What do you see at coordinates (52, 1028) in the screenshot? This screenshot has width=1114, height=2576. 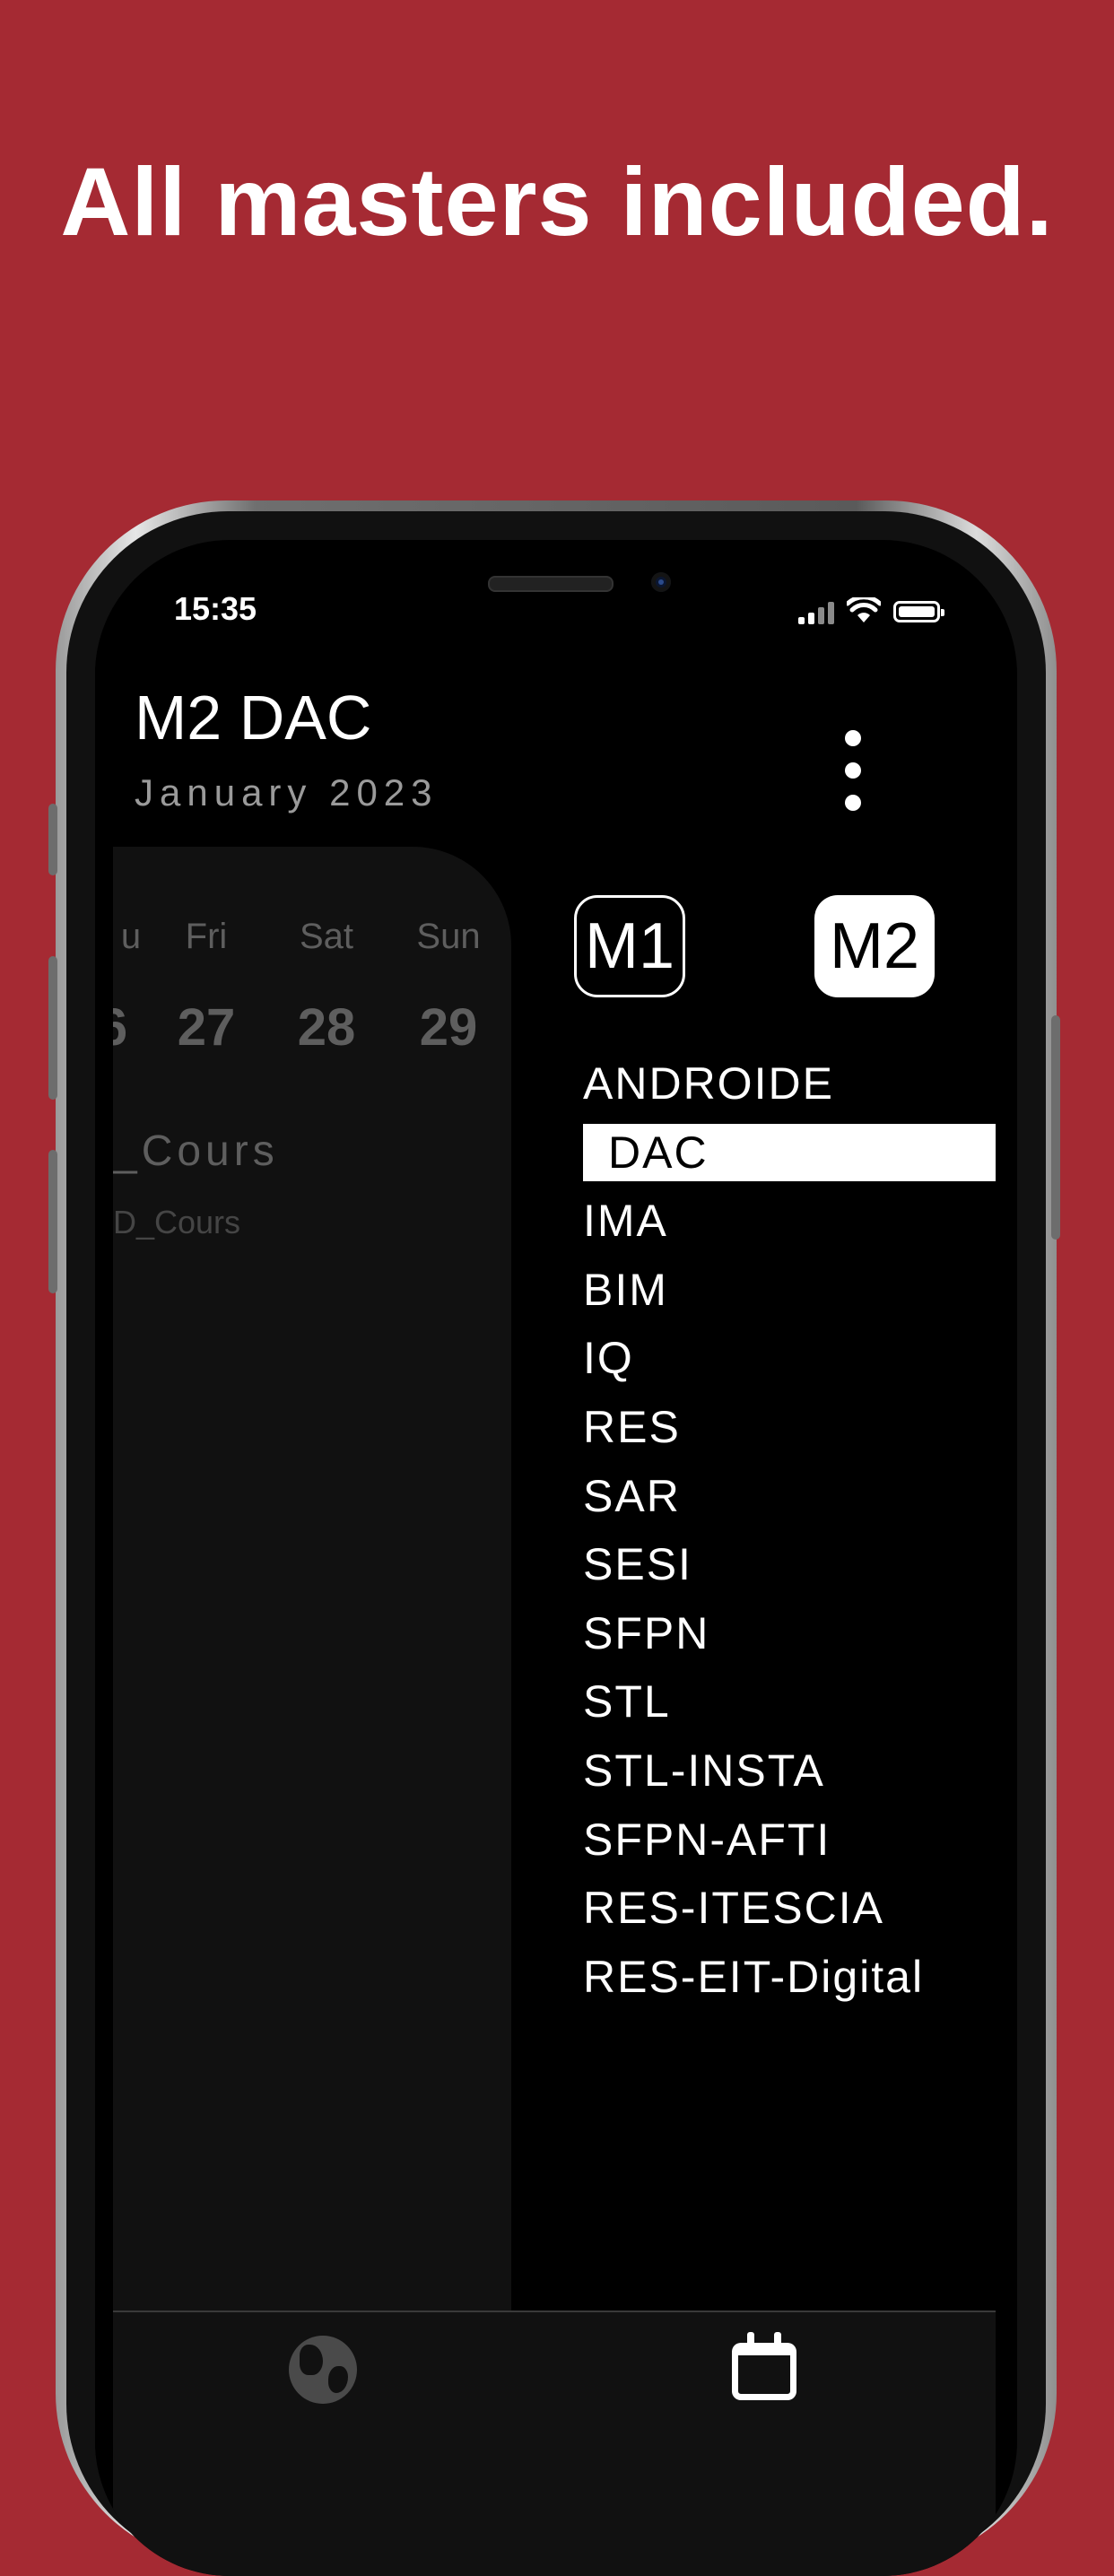 I see `volume-up-button` at bounding box center [52, 1028].